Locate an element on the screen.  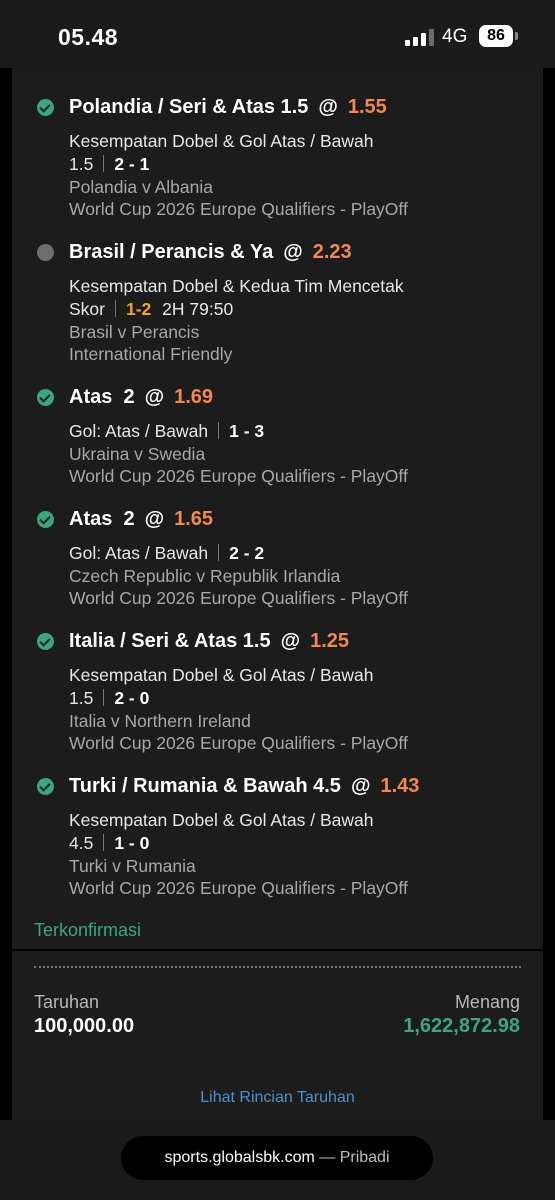
live-time: 2H 79:50 is located at coordinates (198, 309).